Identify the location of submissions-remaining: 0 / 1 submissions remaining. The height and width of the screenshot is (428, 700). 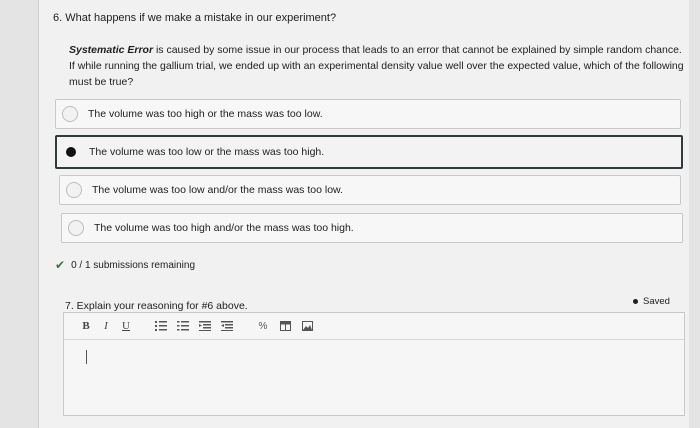
(133, 265).